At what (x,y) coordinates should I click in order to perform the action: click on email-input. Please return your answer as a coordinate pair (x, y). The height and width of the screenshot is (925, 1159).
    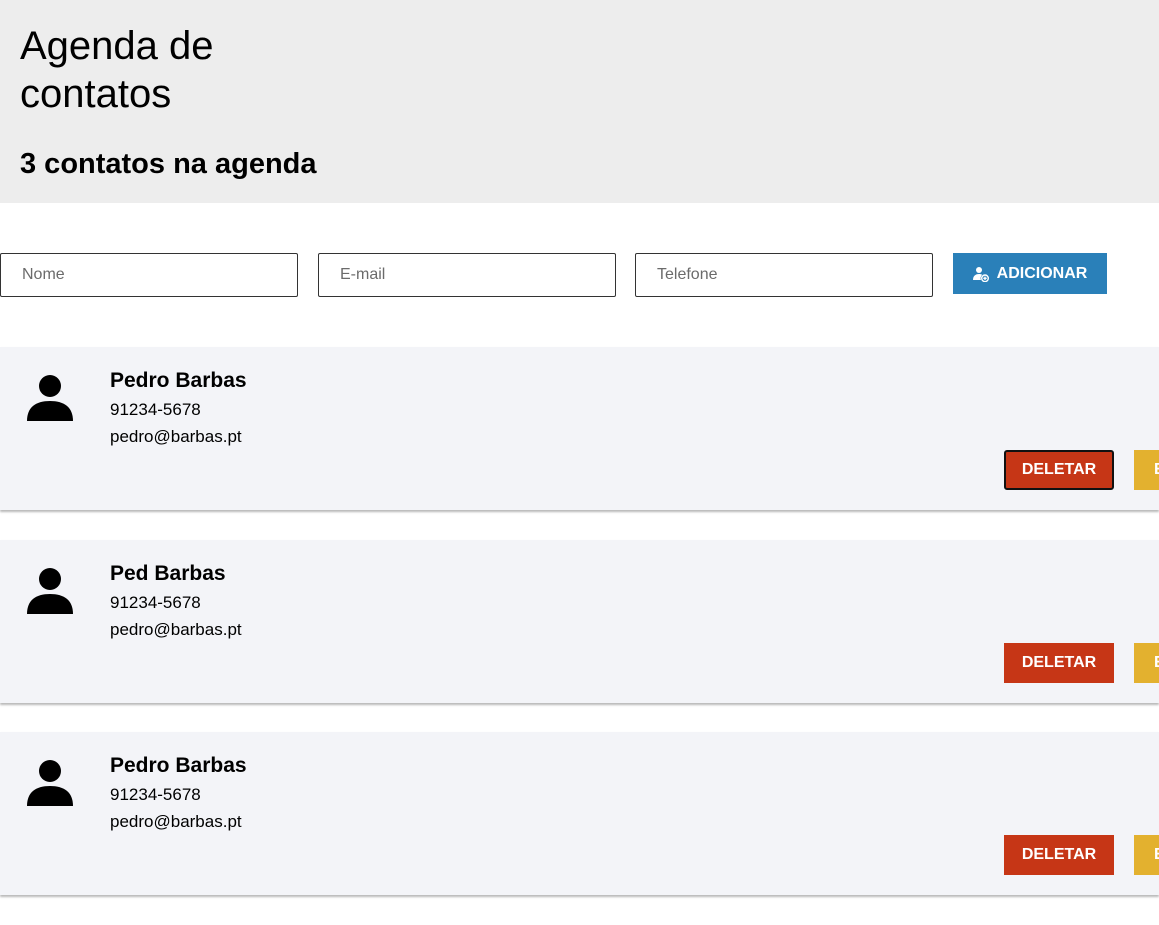
    Looking at the image, I should click on (467, 275).